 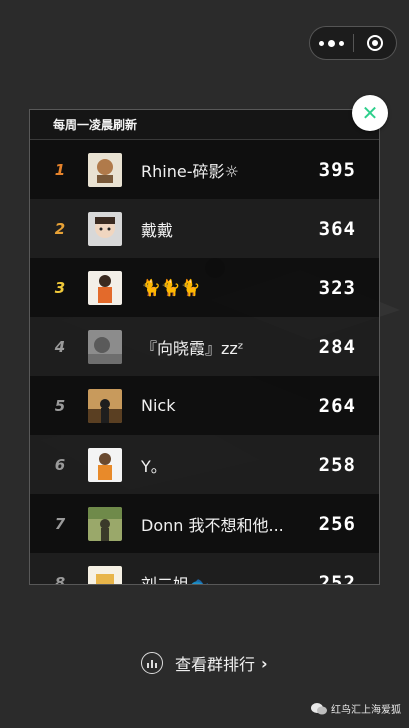 I want to click on close-icon: ✕, so click(x=370, y=113).